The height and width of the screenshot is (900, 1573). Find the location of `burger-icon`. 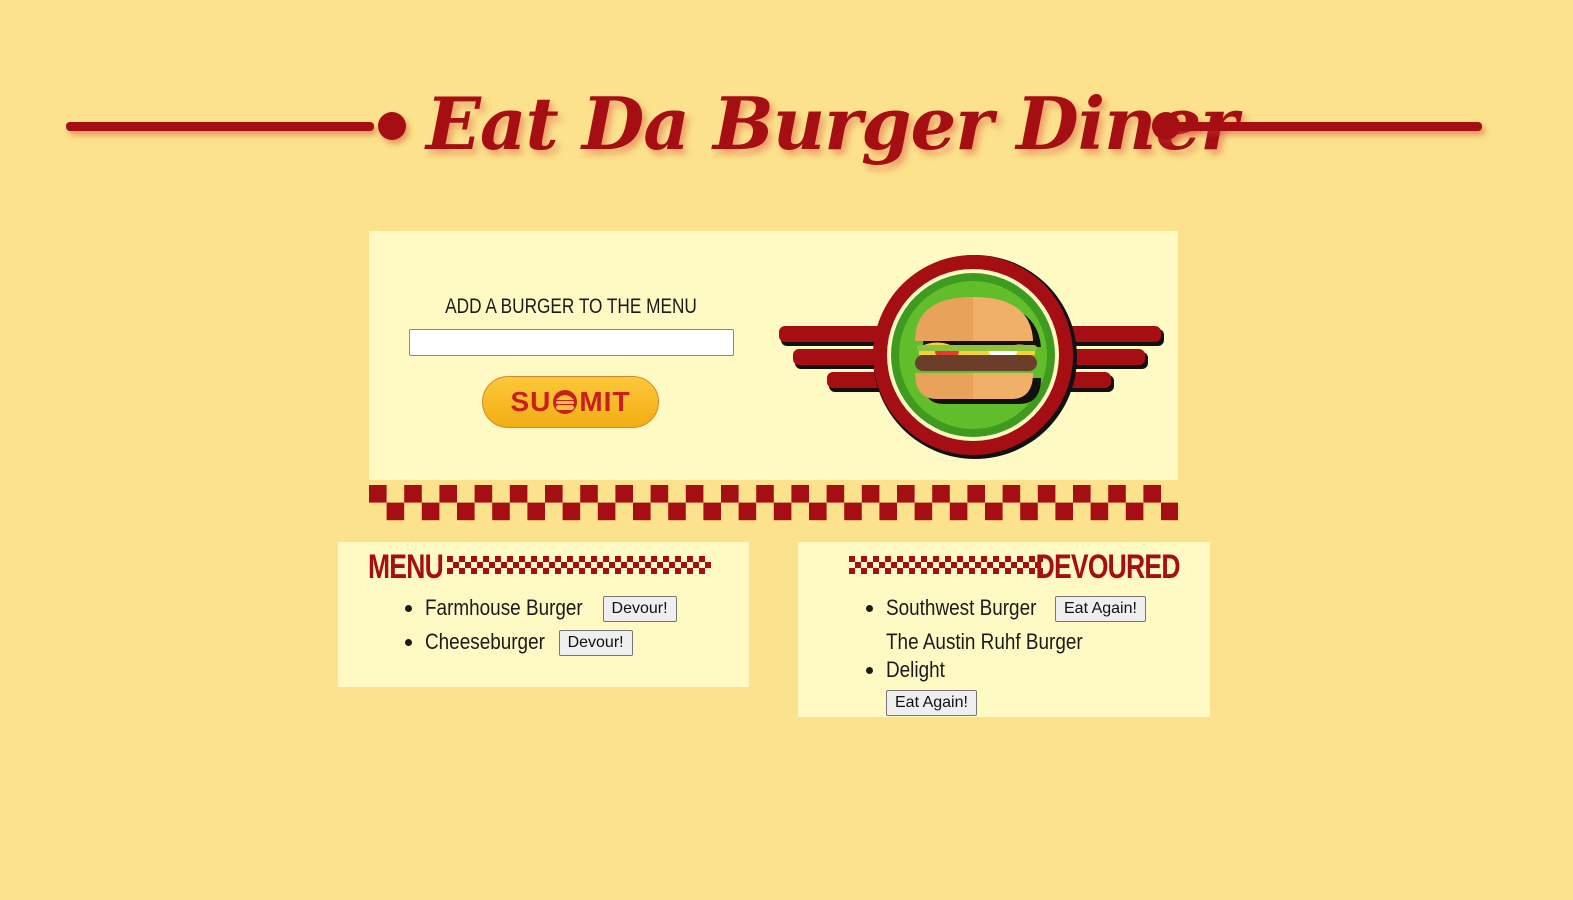

burger-icon is located at coordinates (565, 402).